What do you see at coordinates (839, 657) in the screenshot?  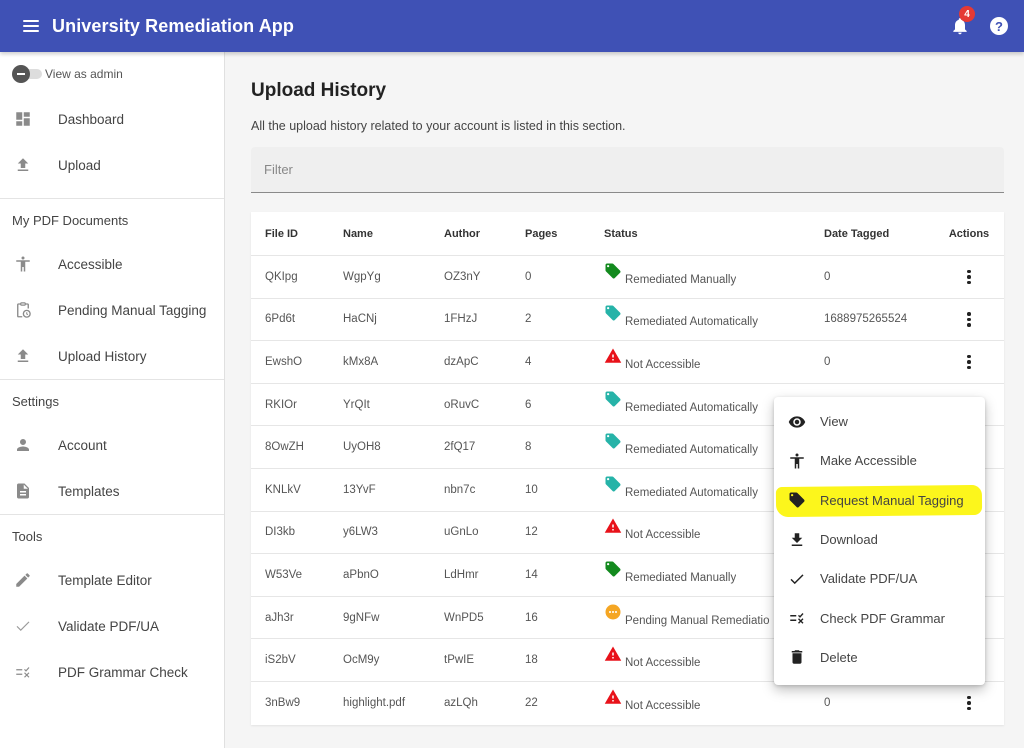 I see `menu-item-label: Delete` at bounding box center [839, 657].